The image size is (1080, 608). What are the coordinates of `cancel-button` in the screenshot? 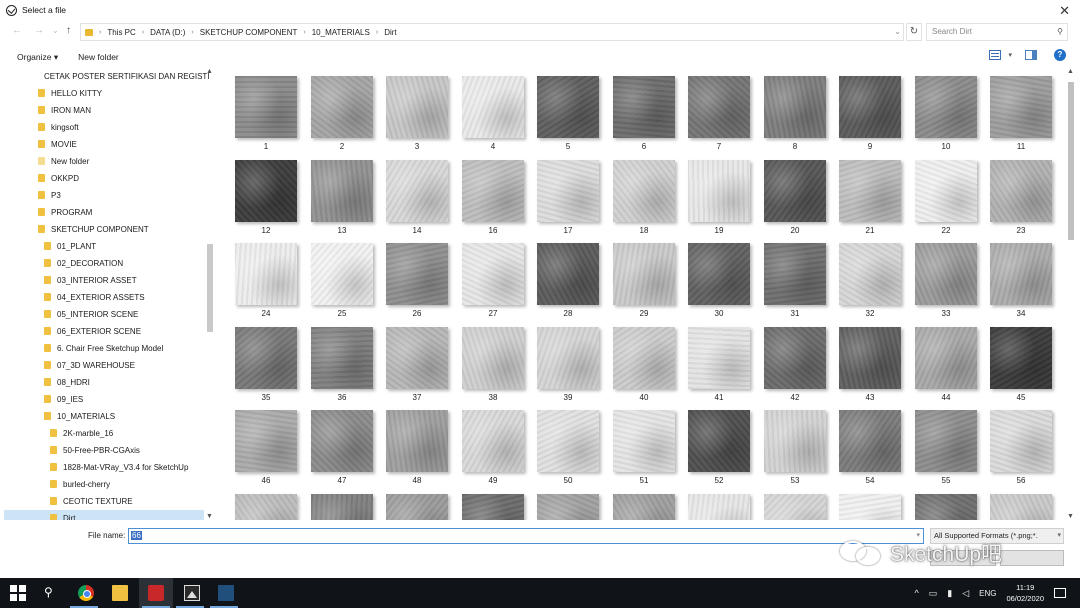 It's located at (1032, 558).